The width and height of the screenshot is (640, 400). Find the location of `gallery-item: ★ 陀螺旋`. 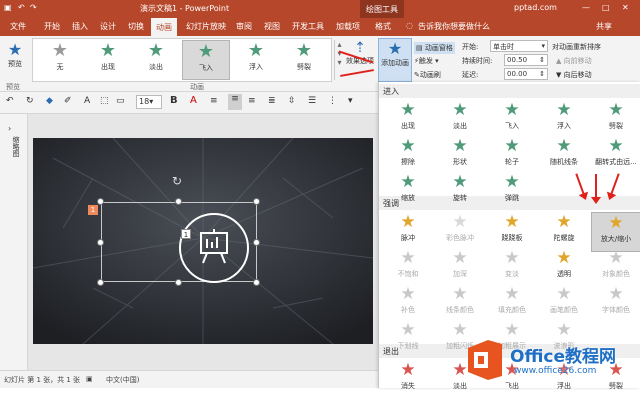

gallery-item: ★ 陀螺旋 is located at coordinates (564, 232).